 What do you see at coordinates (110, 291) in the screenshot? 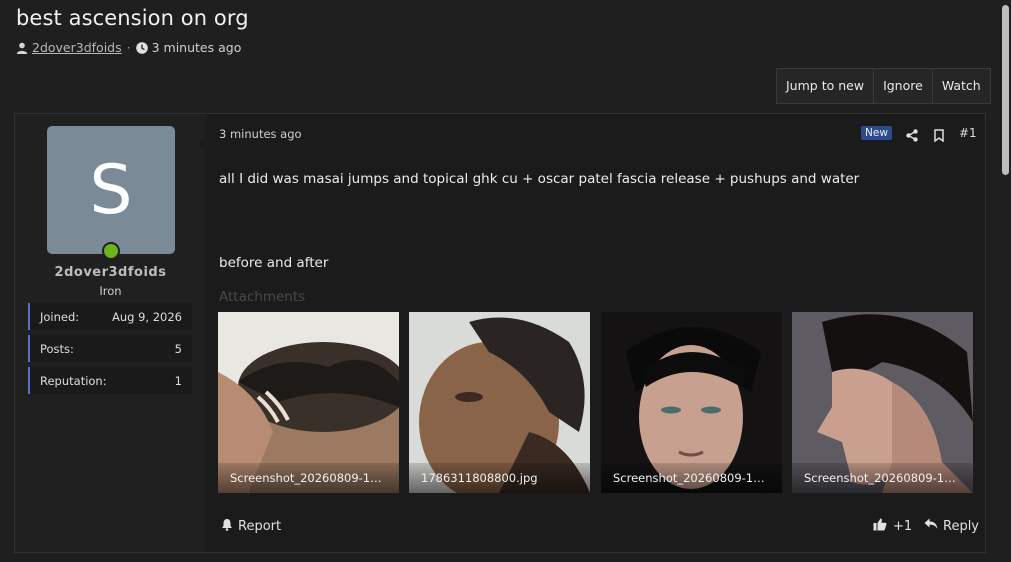
I see `user-rank: Iron` at bounding box center [110, 291].